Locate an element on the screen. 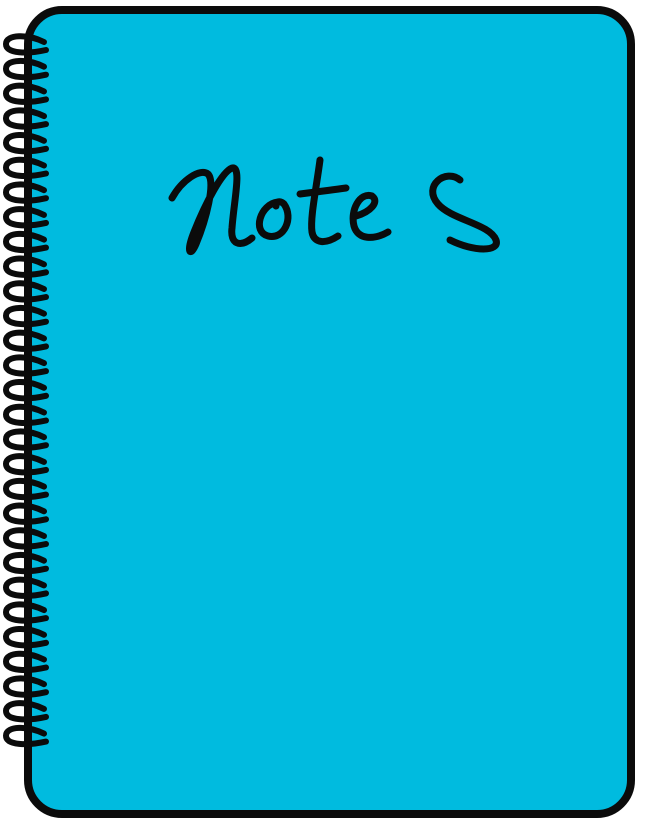  letter-o-stroke is located at coordinates (273, 219).